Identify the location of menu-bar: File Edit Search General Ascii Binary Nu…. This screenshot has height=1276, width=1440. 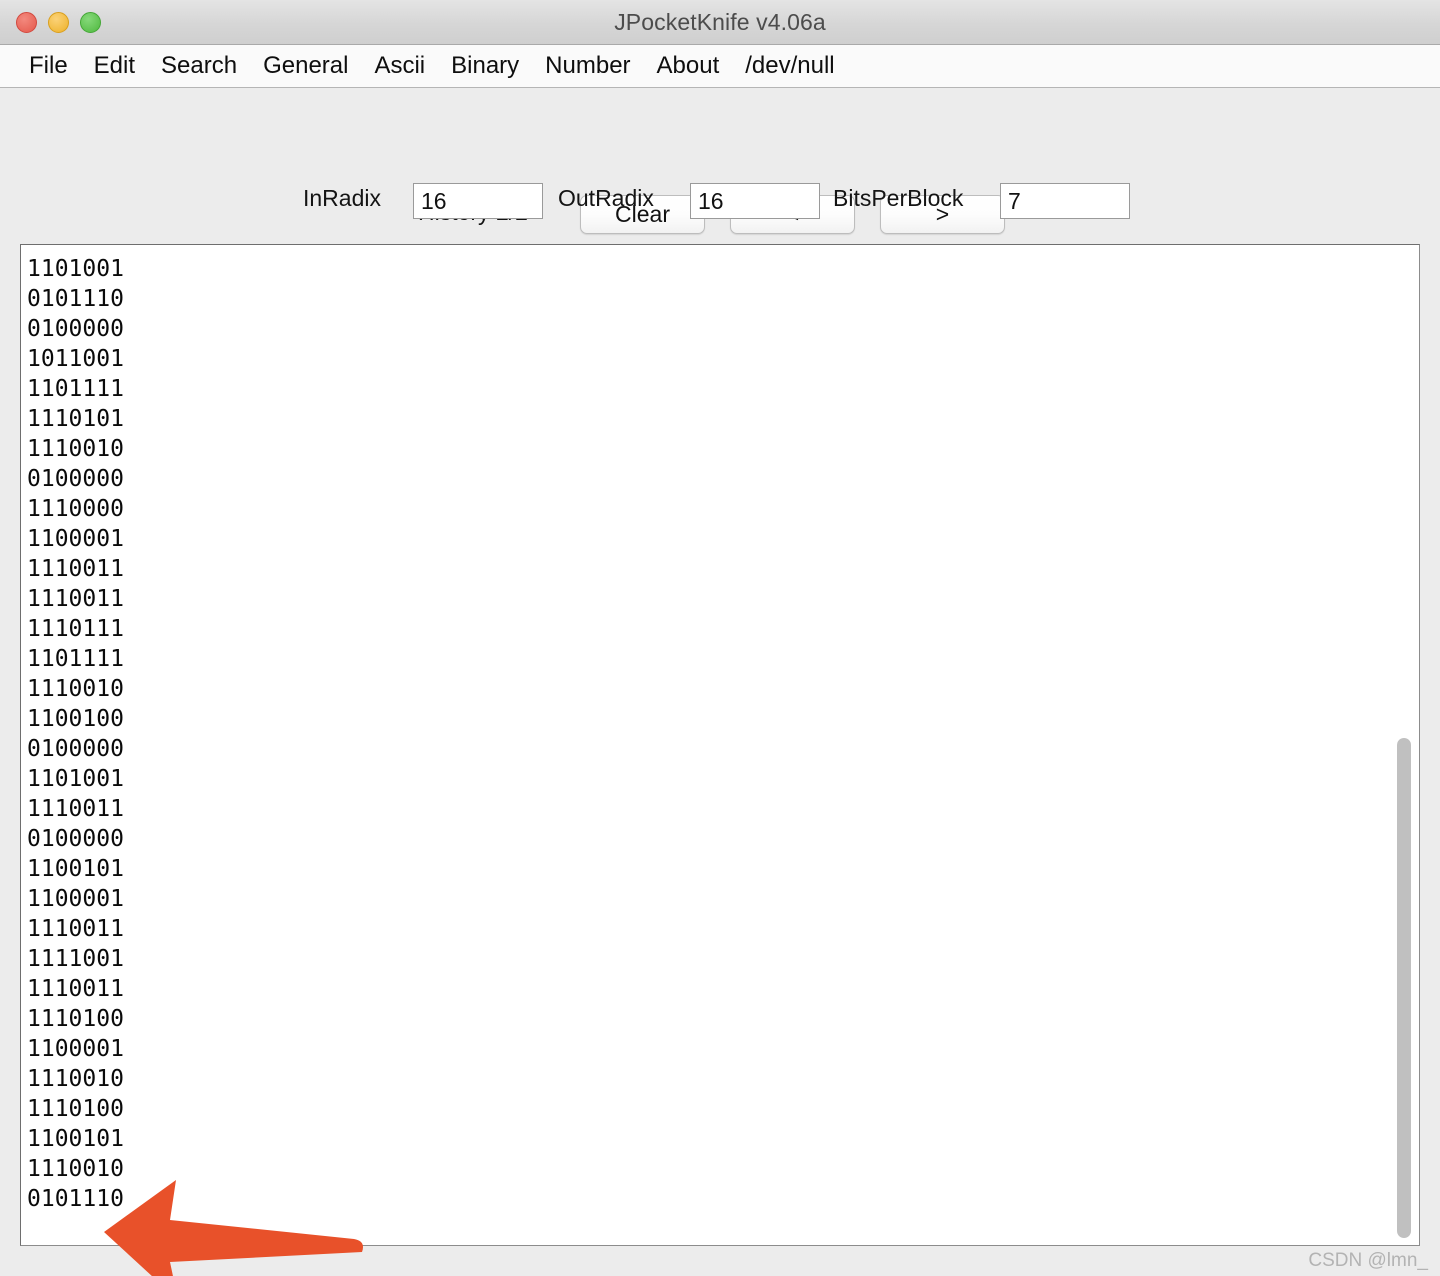
(720, 66).